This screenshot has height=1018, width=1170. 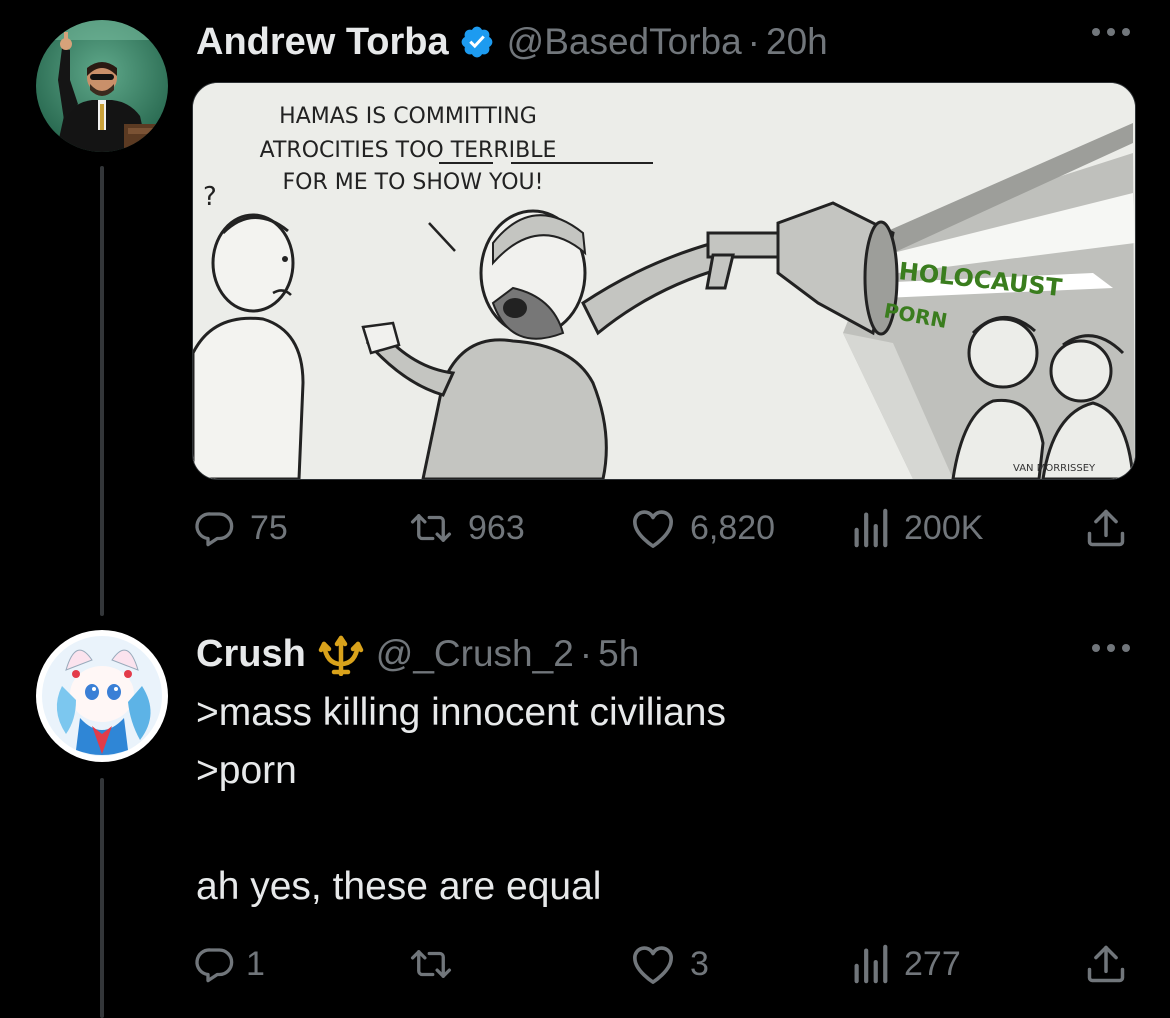 I want to click on verified-badge-icon, so click(x=477, y=42).